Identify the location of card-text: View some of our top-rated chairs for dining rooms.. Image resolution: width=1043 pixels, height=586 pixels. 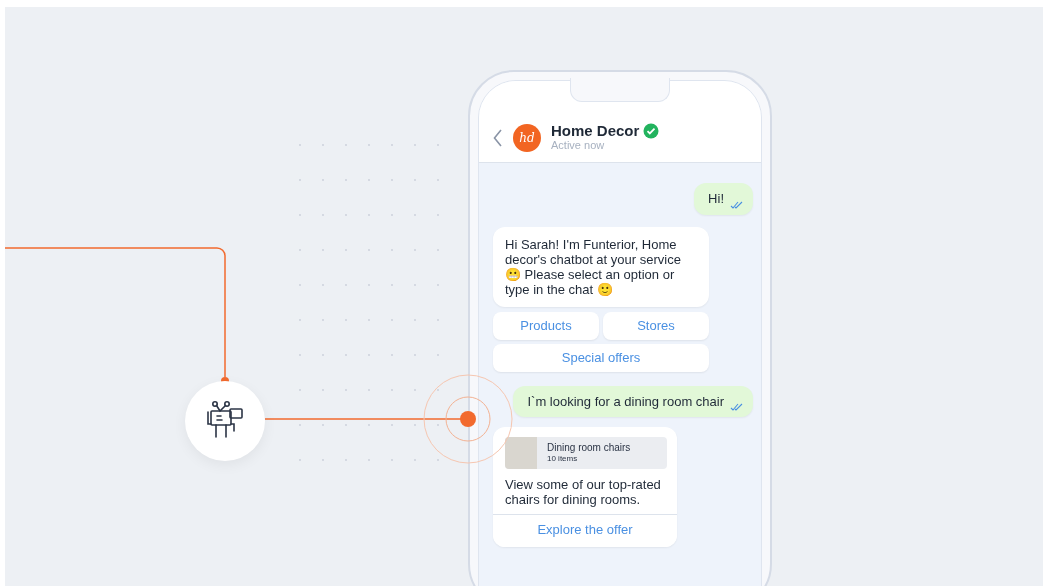
(583, 492).